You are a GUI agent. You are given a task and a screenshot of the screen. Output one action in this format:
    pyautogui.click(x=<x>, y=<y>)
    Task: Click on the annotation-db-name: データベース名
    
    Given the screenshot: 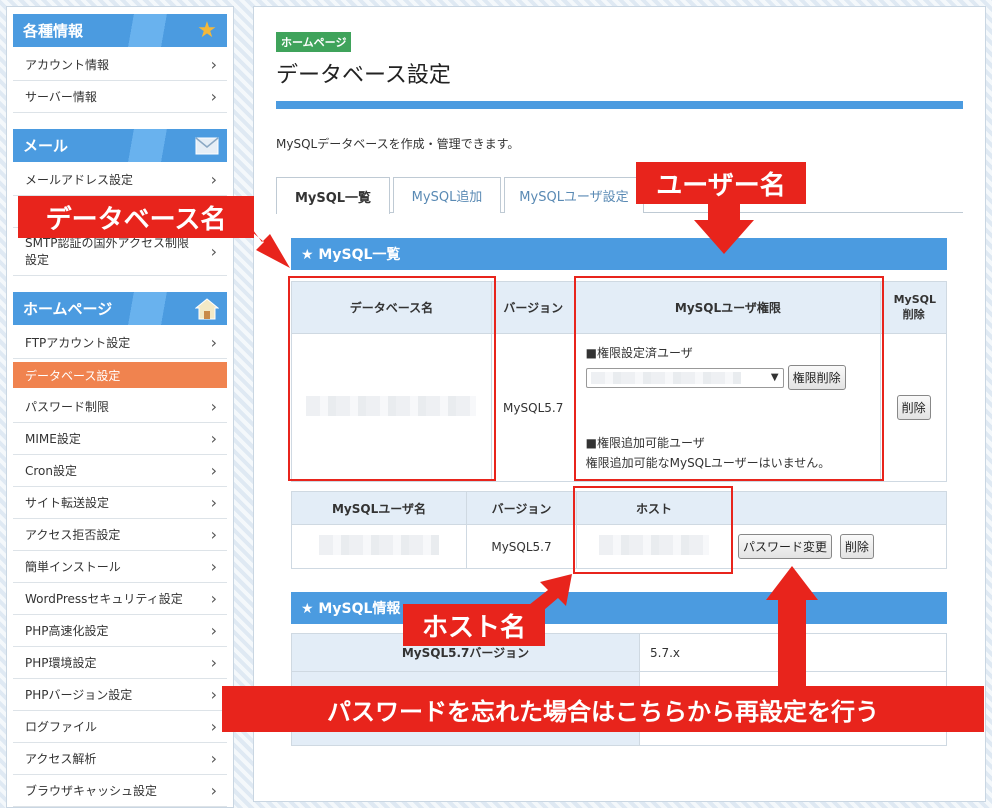 What is the action you would take?
    pyautogui.click(x=136, y=217)
    